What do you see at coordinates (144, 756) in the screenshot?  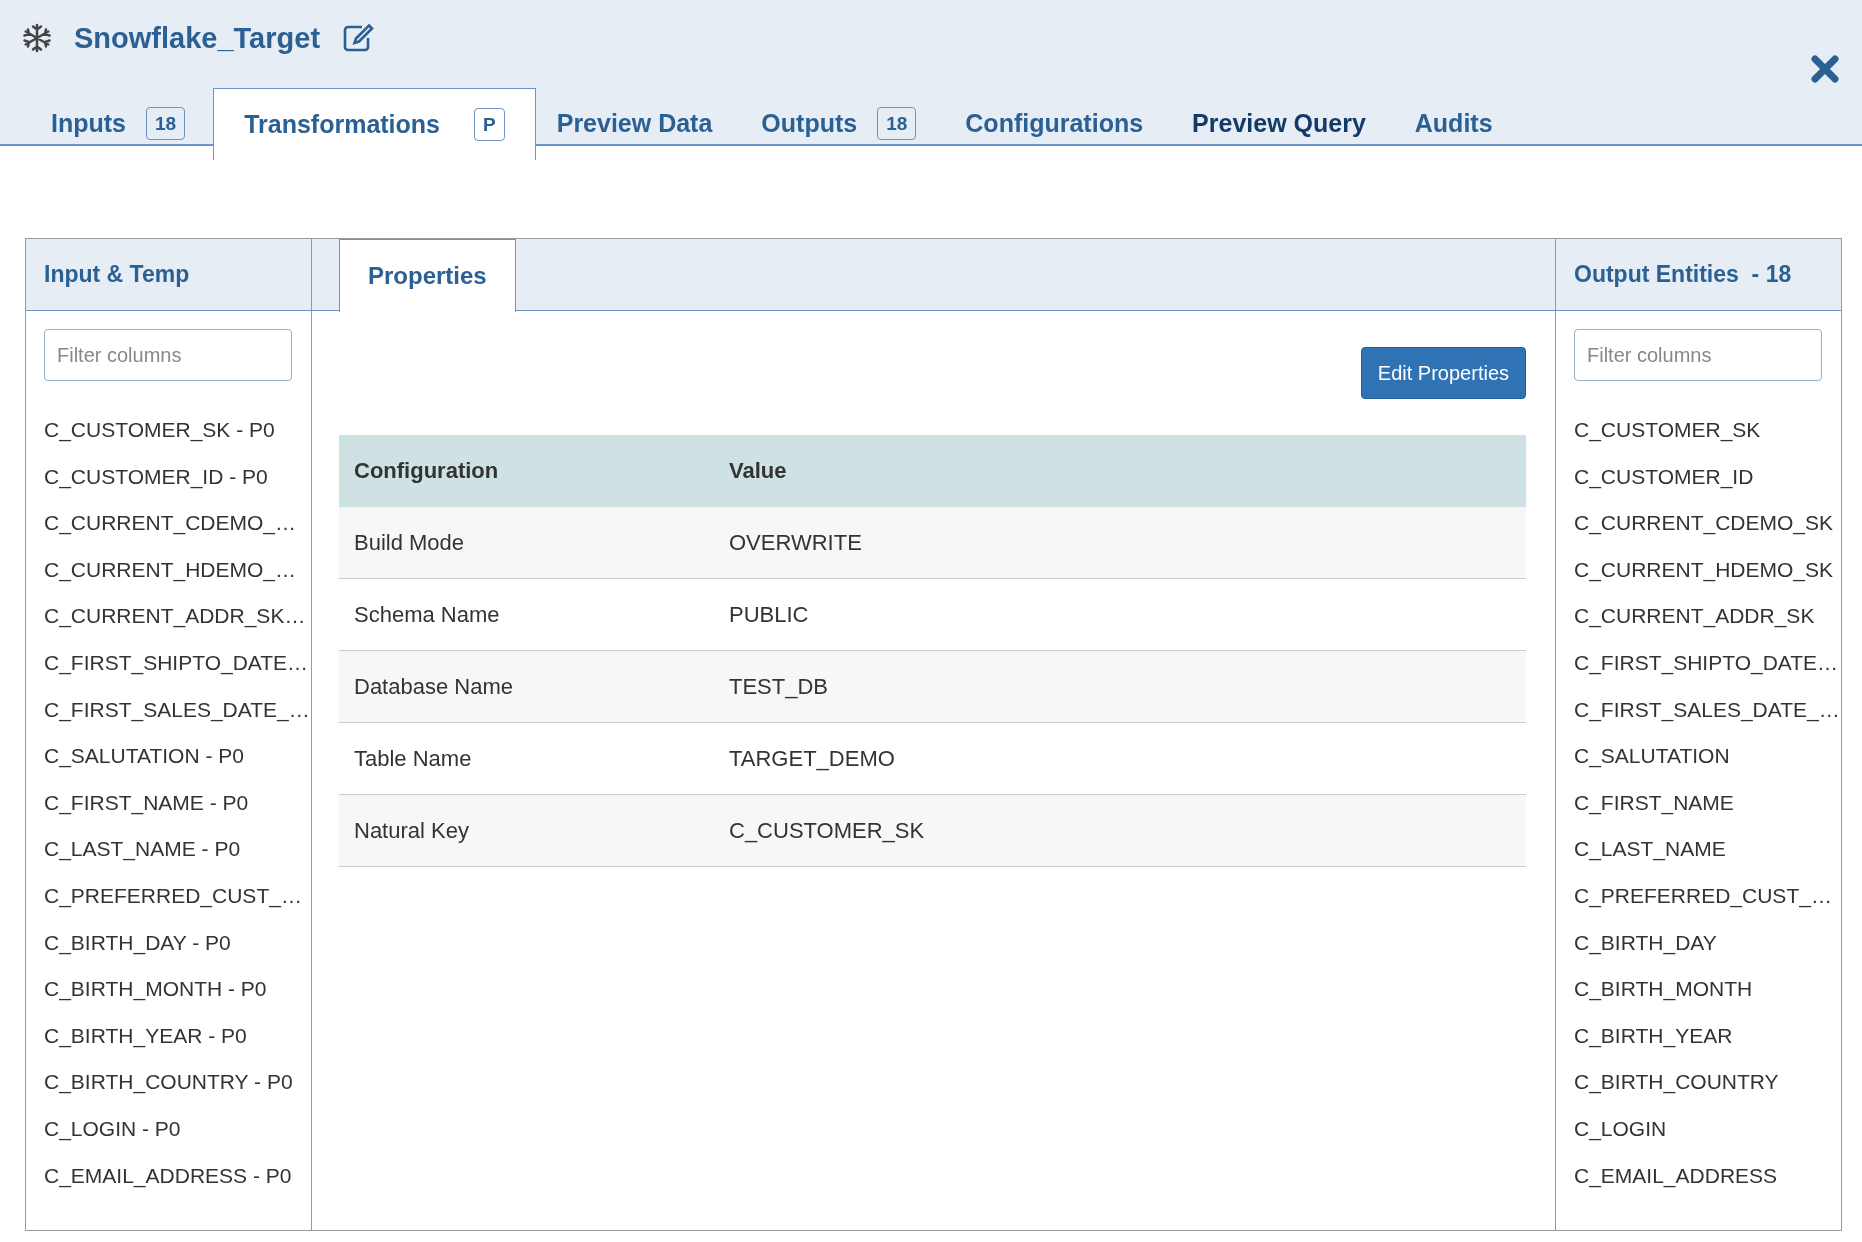 I see `column-item: C_SALUTATION - P0` at bounding box center [144, 756].